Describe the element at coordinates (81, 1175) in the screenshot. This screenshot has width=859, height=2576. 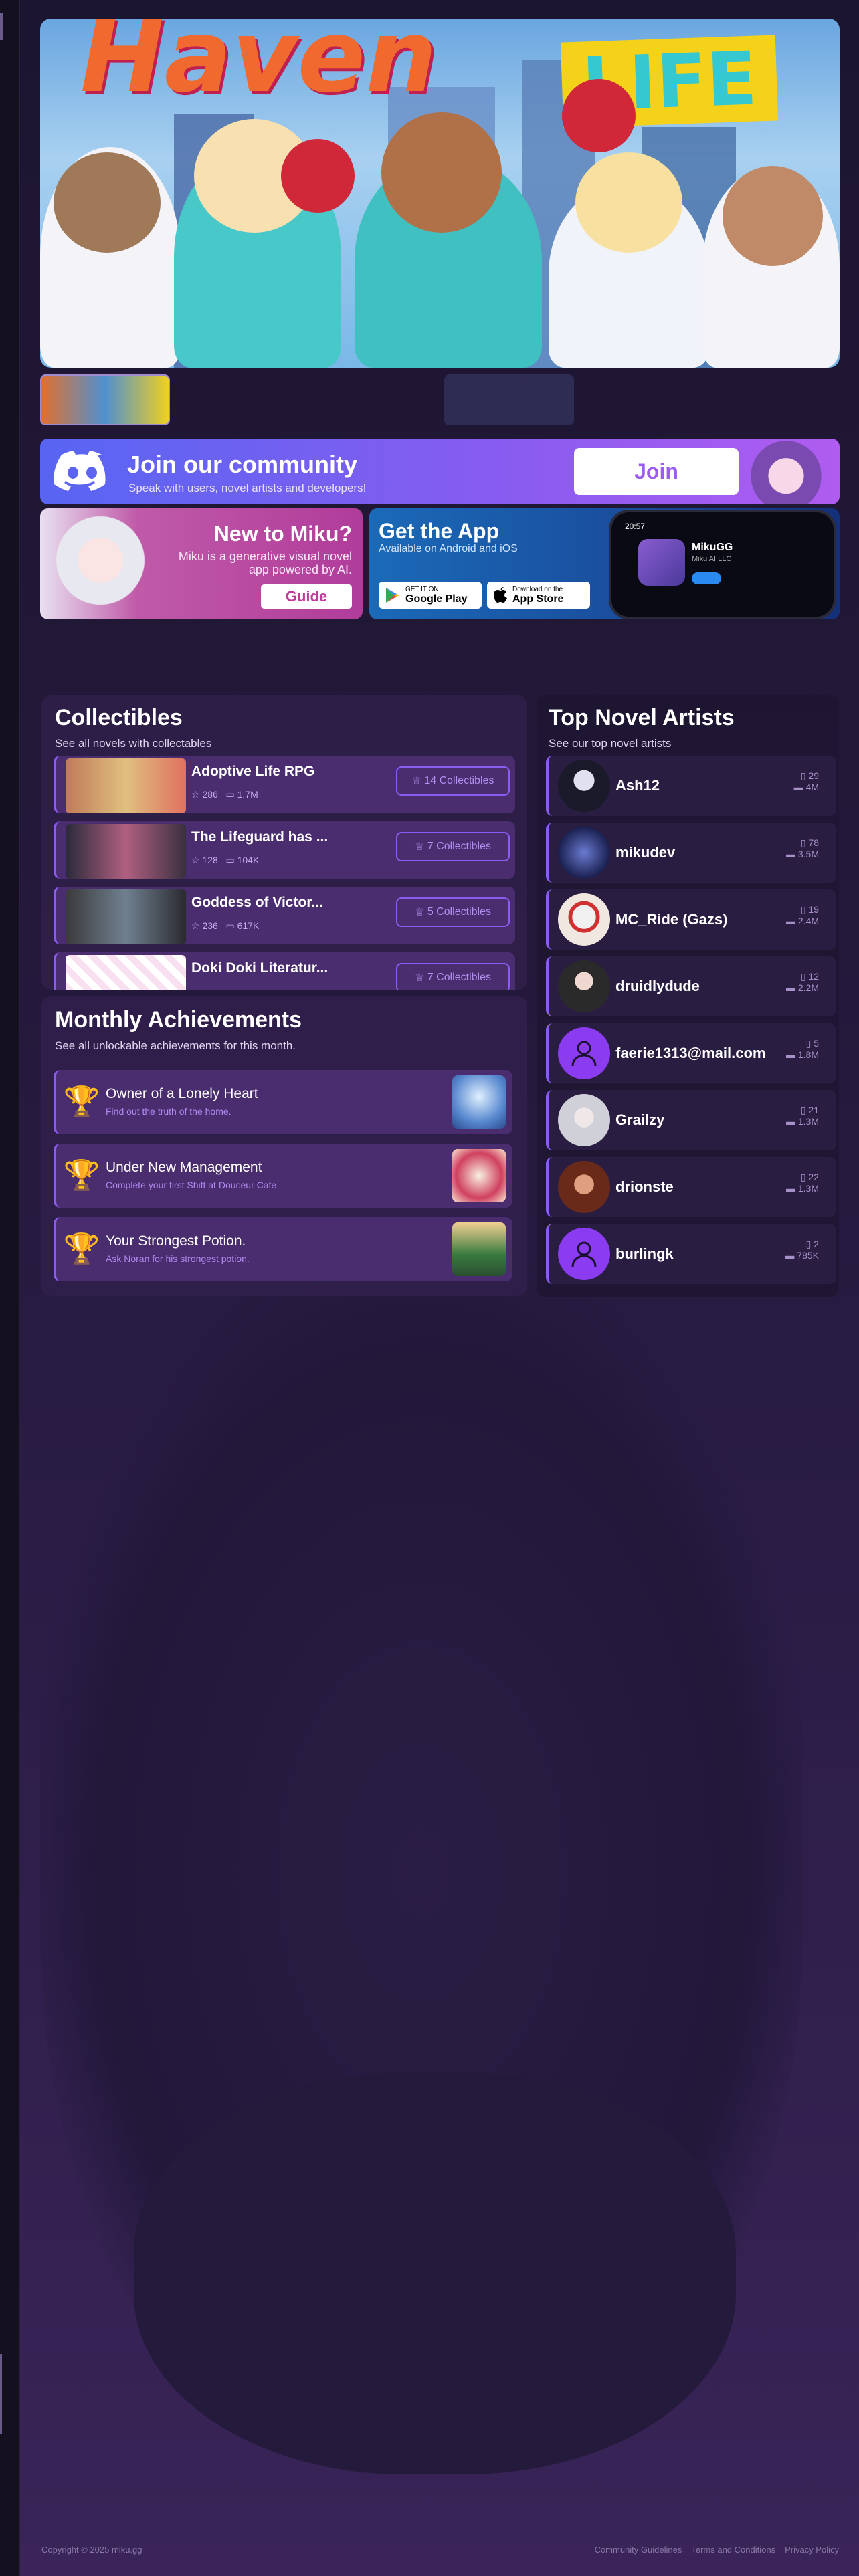
I see `trophy-icon: 🏆` at that location.